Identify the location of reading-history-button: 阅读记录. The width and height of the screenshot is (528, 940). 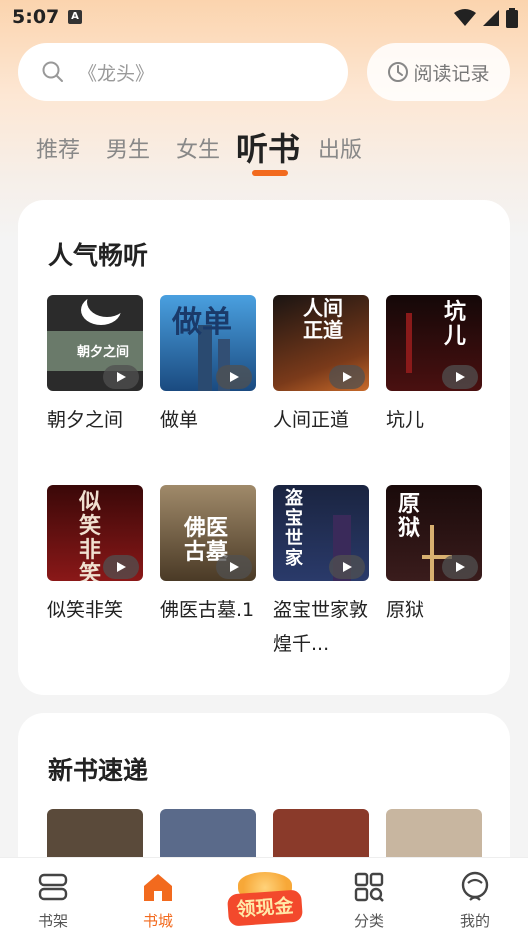
(438, 72).